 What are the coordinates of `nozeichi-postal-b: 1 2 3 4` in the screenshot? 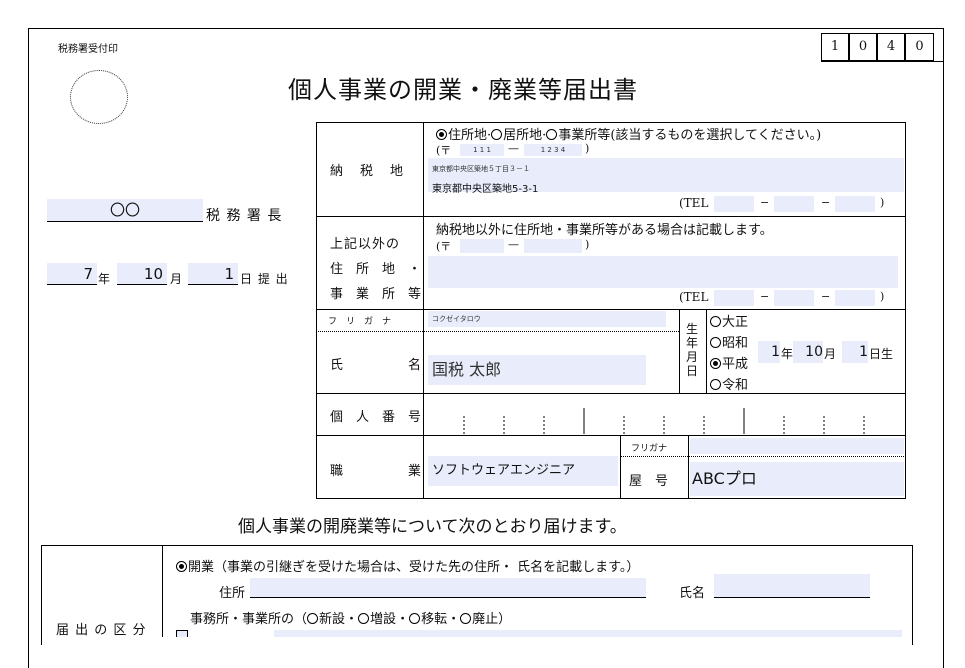 It's located at (553, 150).